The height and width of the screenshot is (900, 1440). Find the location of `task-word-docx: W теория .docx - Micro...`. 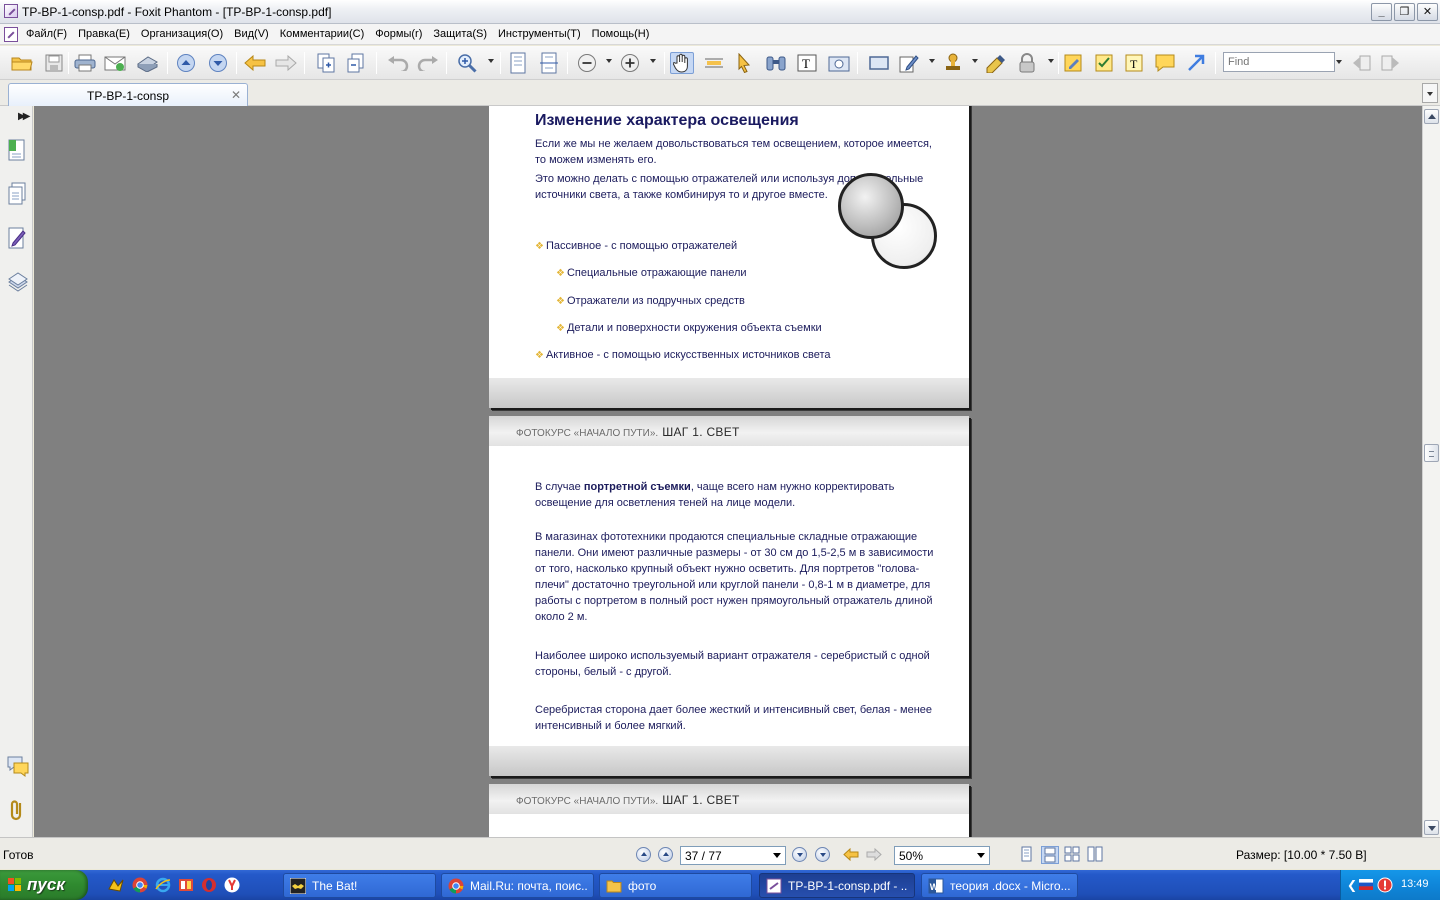

task-word-docx: W теория .docx - Micro... is located at coordinates (999, 885).